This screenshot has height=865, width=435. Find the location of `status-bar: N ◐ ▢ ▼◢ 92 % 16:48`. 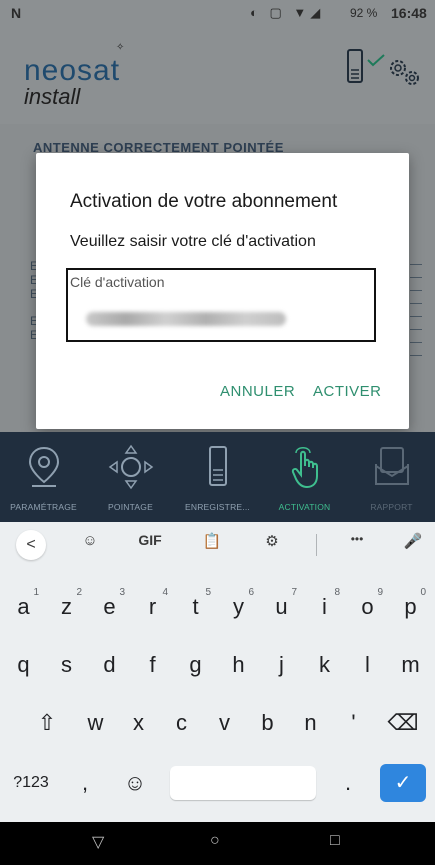

status-bar: N ◐ ▢ ▼◢ 92 % 16:48 is located at coordinates (217, 13).